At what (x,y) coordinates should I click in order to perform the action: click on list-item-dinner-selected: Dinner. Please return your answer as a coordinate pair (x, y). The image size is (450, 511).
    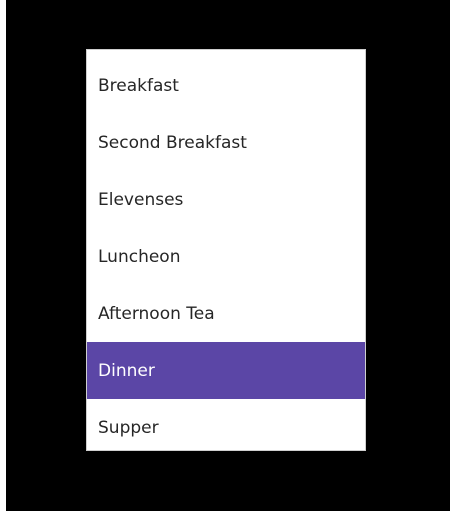
    Looking at the image, I should click on (226, 370).